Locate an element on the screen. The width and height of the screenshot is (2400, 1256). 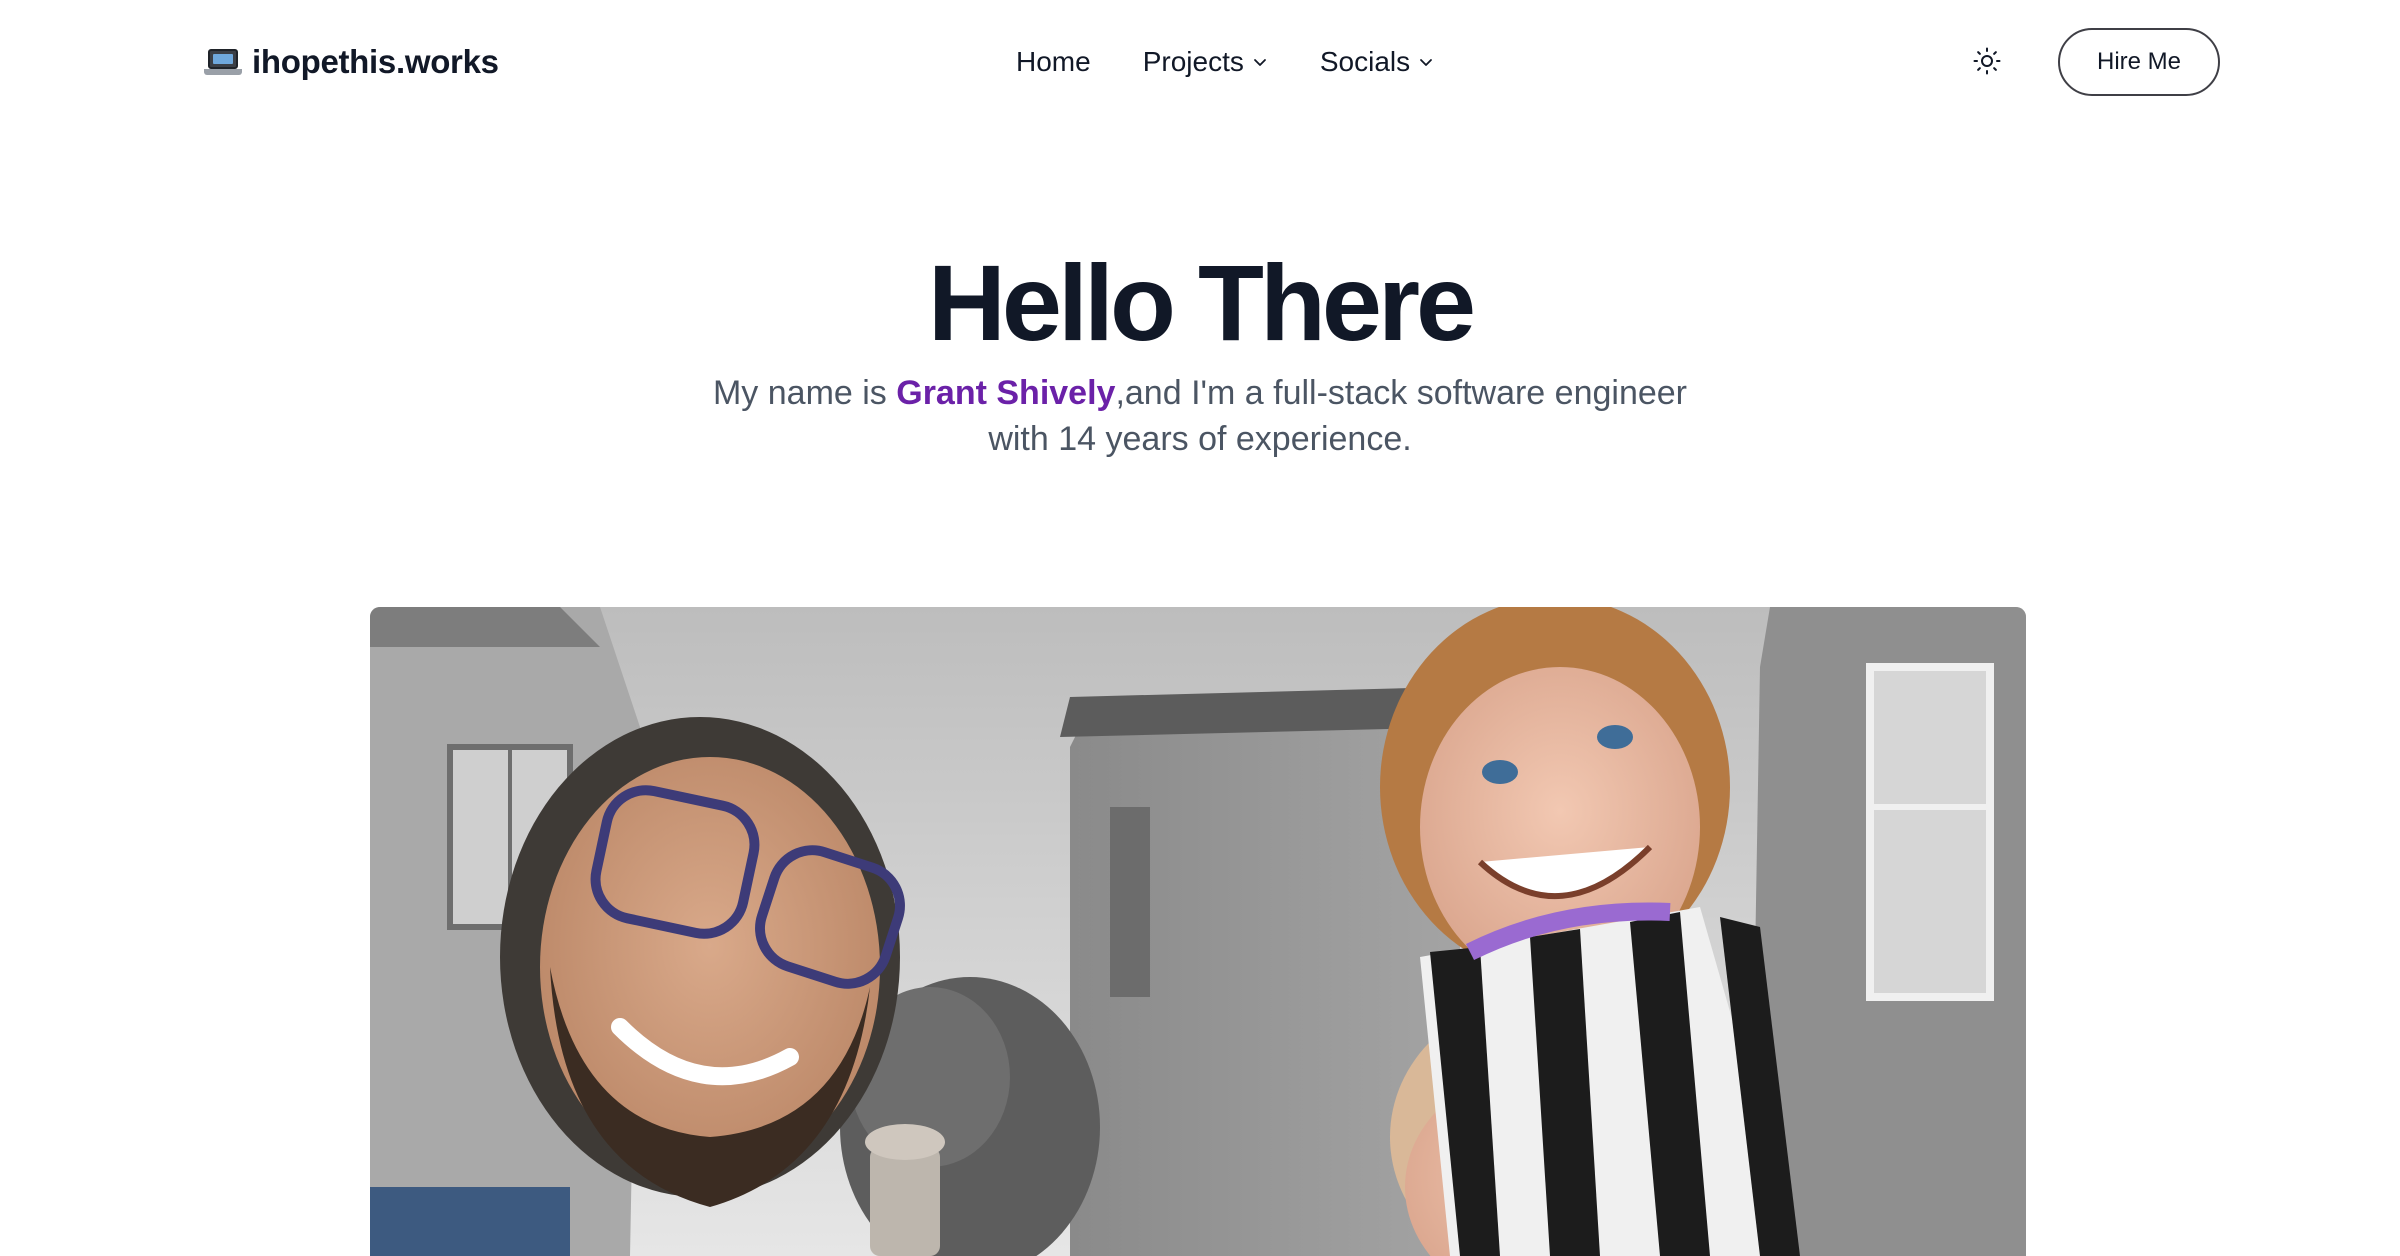
nav-item-label: Socials is located at coordinates (1365, 61).